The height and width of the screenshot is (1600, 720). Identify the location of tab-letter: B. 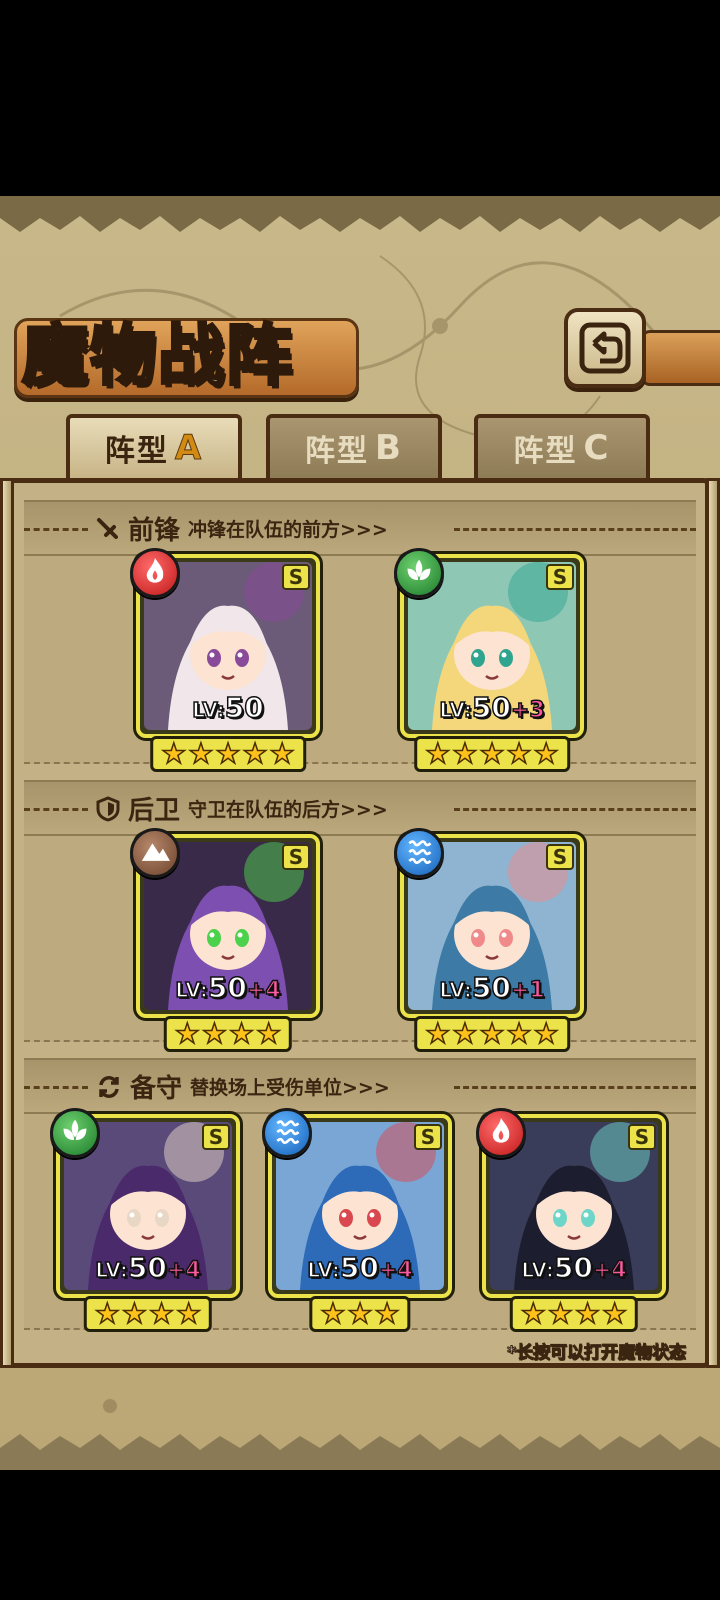
(389, 448).